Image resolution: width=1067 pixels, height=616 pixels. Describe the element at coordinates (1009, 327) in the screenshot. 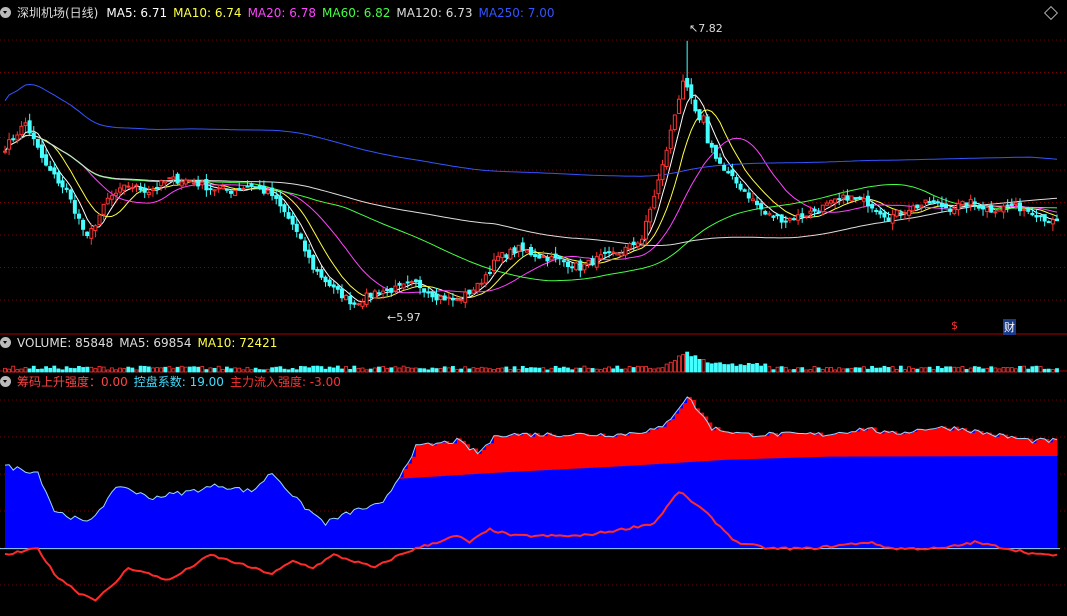

I see `event-finance-marker: 财` at that location.